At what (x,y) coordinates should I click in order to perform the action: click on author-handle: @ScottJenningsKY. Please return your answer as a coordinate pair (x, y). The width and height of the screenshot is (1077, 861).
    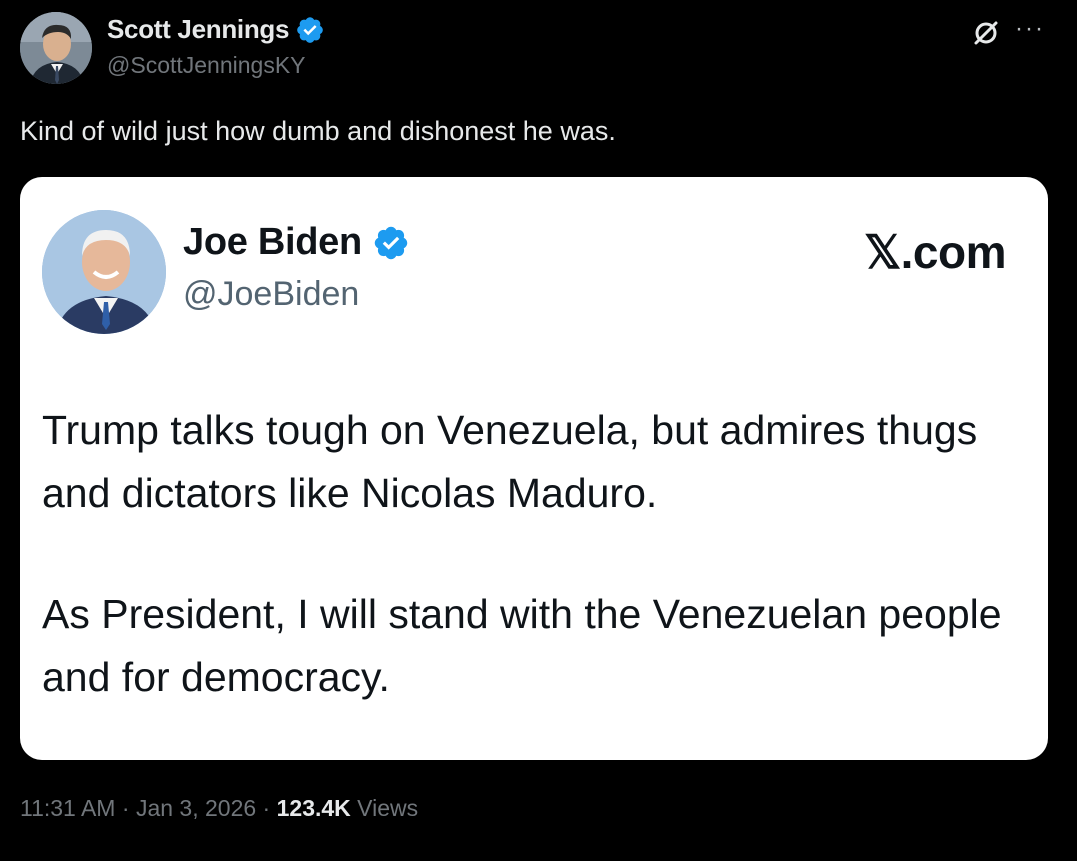
    Looking at the image, I should click on (206, 65).